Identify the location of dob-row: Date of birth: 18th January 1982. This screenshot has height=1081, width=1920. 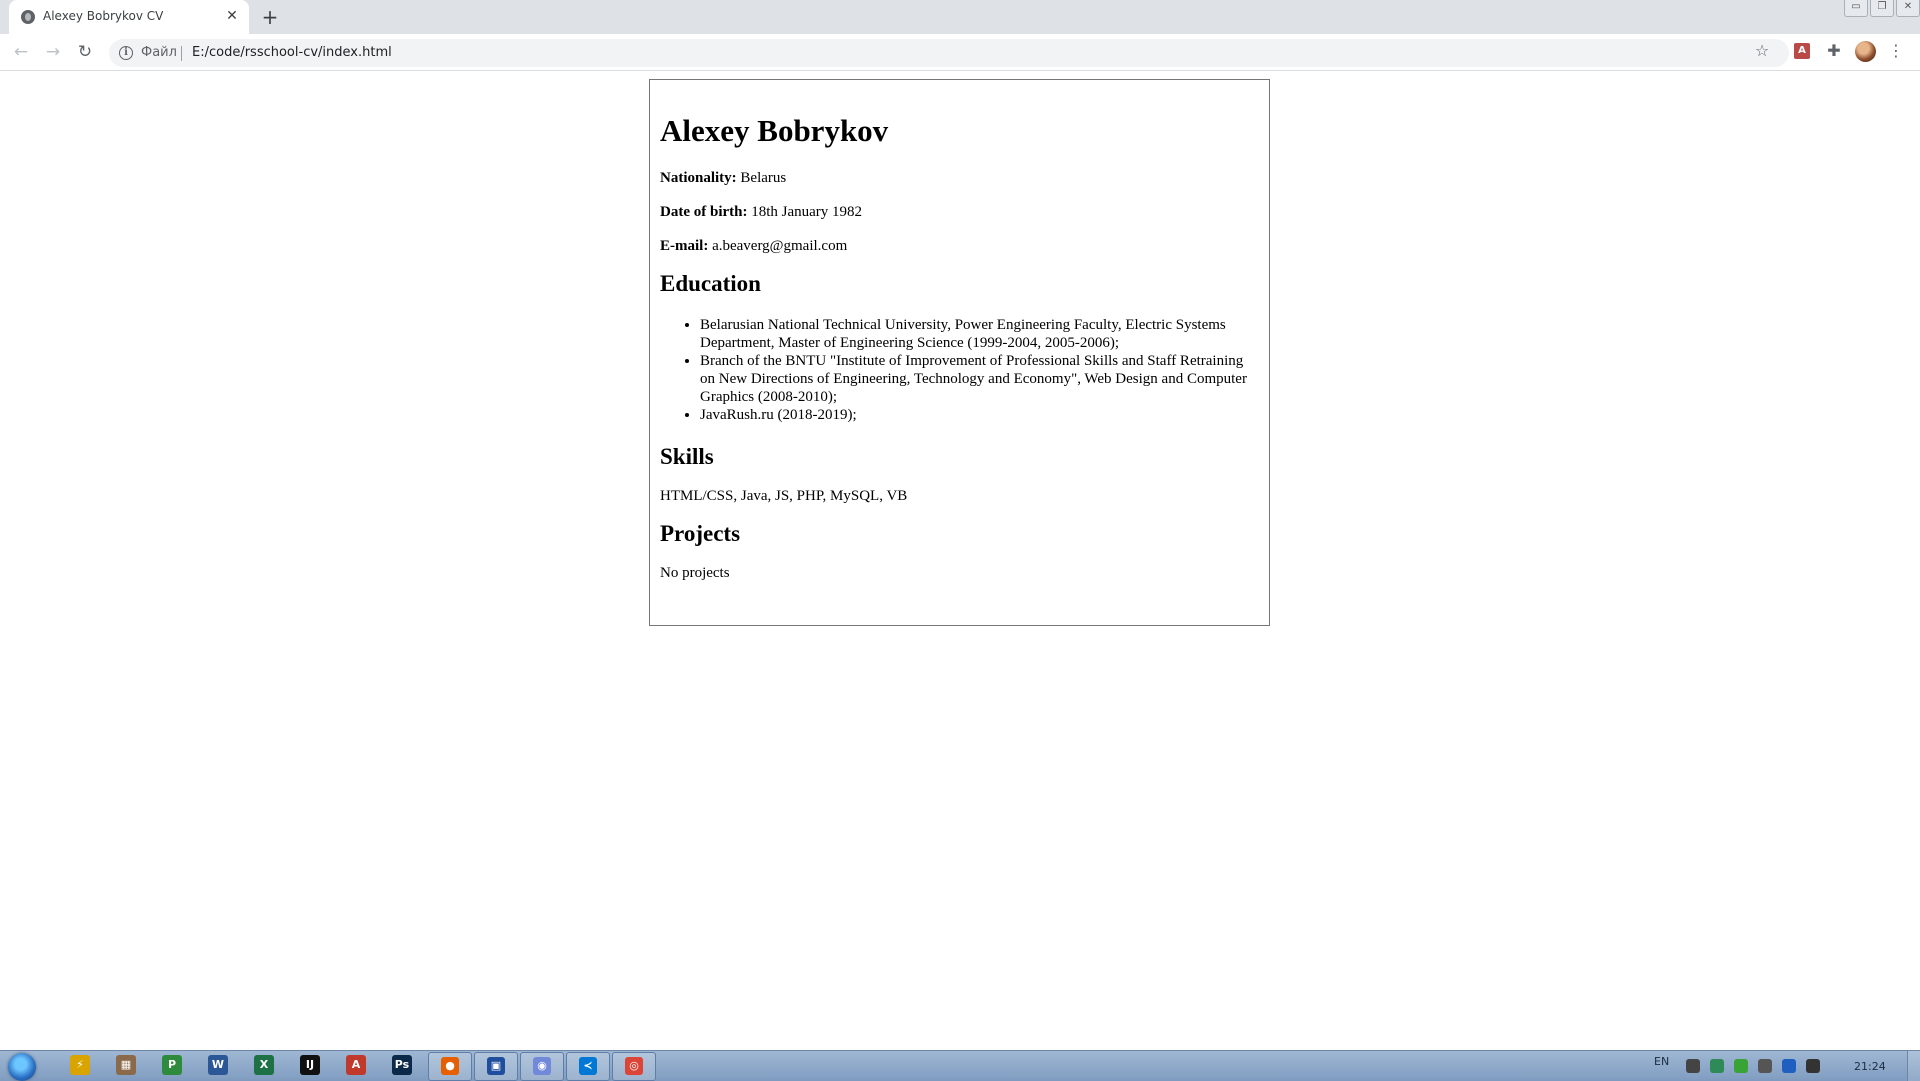
(959, 212).